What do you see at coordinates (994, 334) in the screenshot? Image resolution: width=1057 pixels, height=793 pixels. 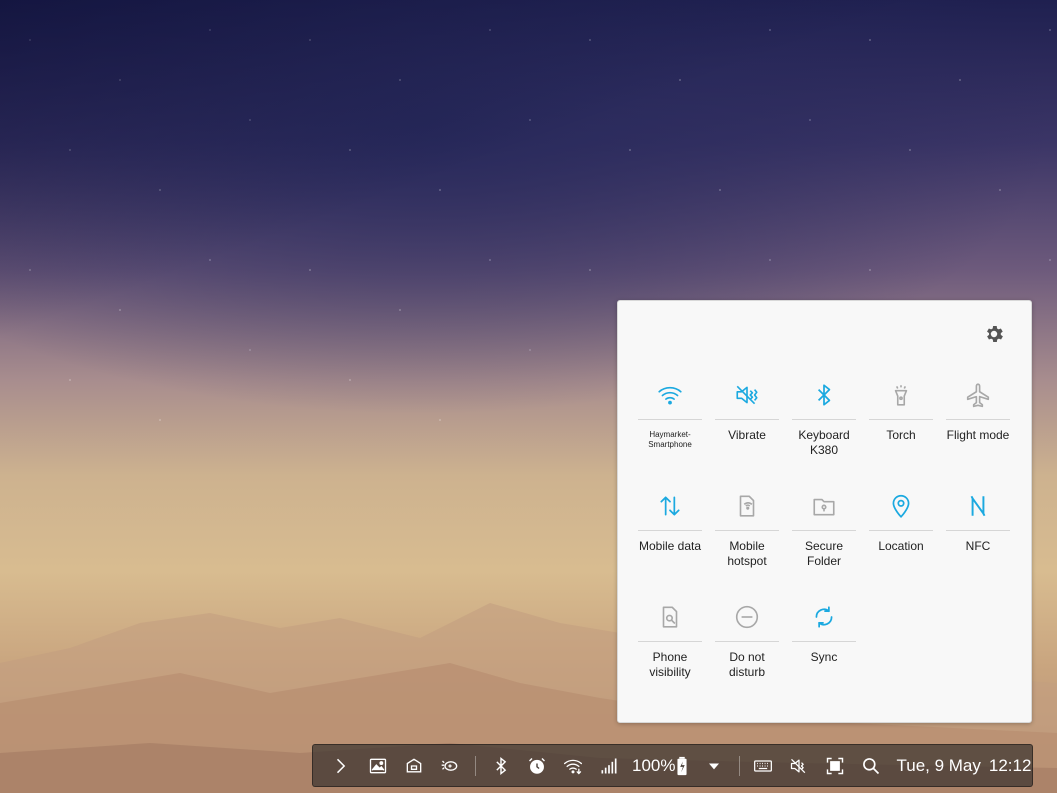 I see `gear-icon` at bounding box center [994, 334].